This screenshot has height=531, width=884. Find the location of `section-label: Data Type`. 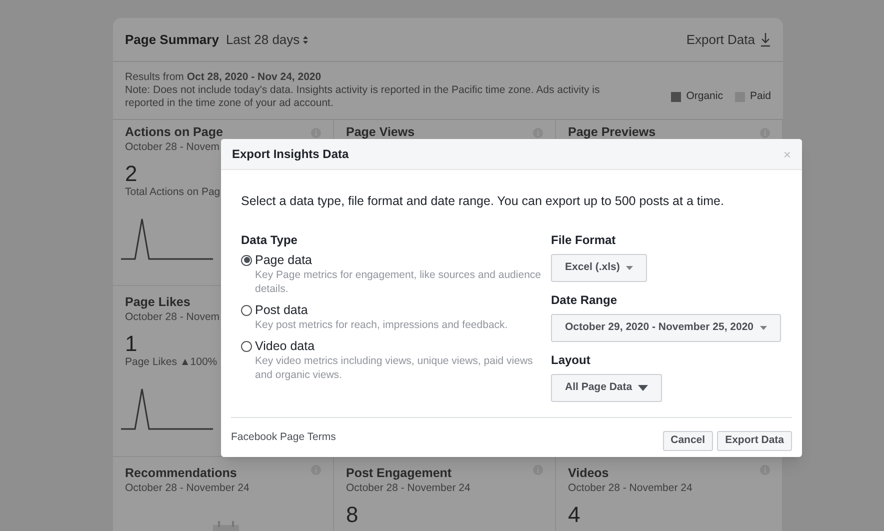

section-label: Data Type is located at coordinates (269, 240).